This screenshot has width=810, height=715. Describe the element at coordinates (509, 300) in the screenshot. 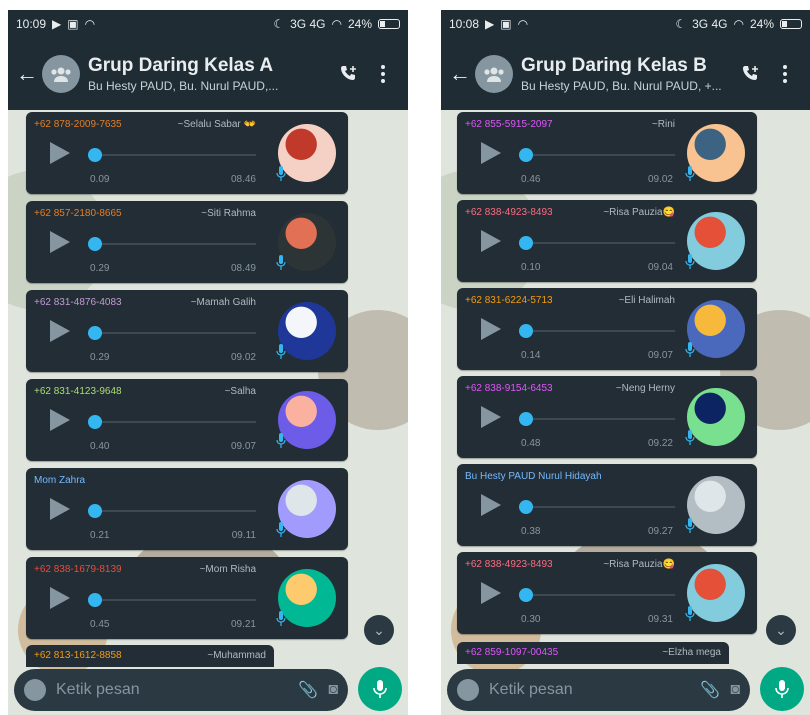

I see `sender-phone: +62 831-6224-5713` at that location.